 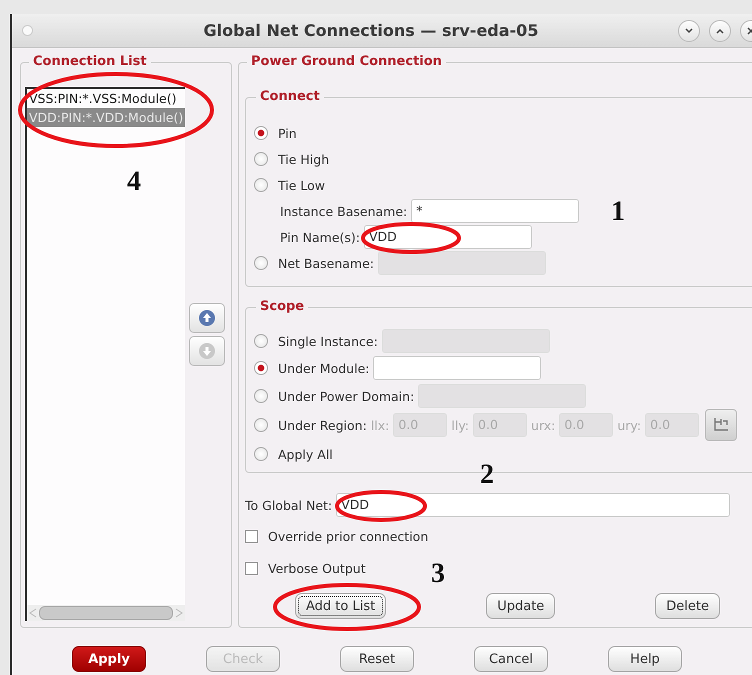 I want to click on dialog-button: Help, so click(x=645, y=659).